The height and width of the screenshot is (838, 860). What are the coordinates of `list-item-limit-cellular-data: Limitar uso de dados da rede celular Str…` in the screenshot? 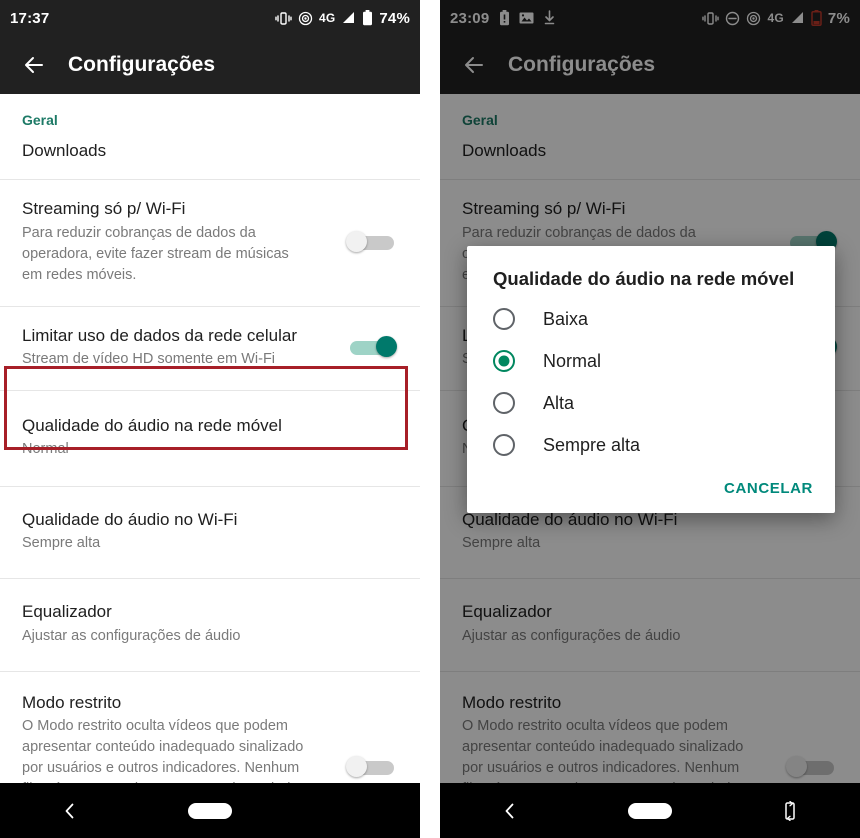 It's located at (210, 348).